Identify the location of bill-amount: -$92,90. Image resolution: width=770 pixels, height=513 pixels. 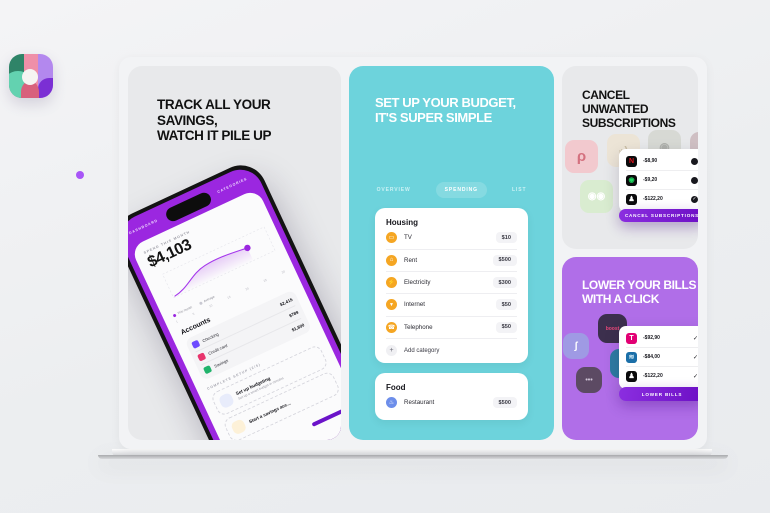
(651, 338).